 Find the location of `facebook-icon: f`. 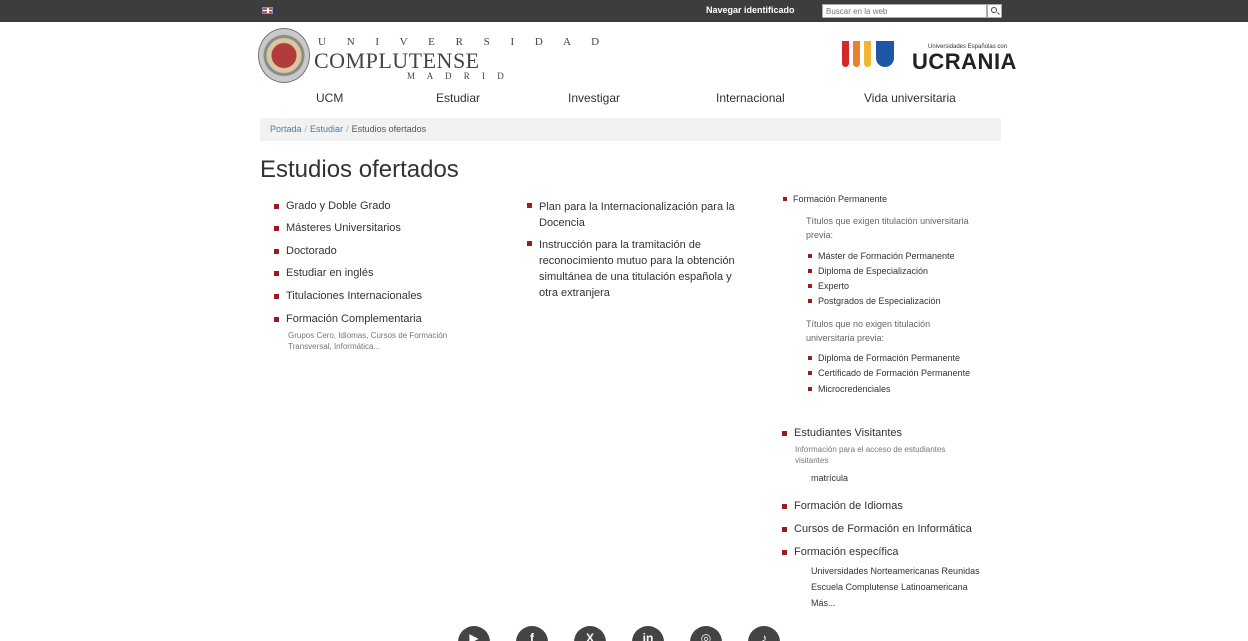

facebook-icon: f is located at coordinates (532, 633).